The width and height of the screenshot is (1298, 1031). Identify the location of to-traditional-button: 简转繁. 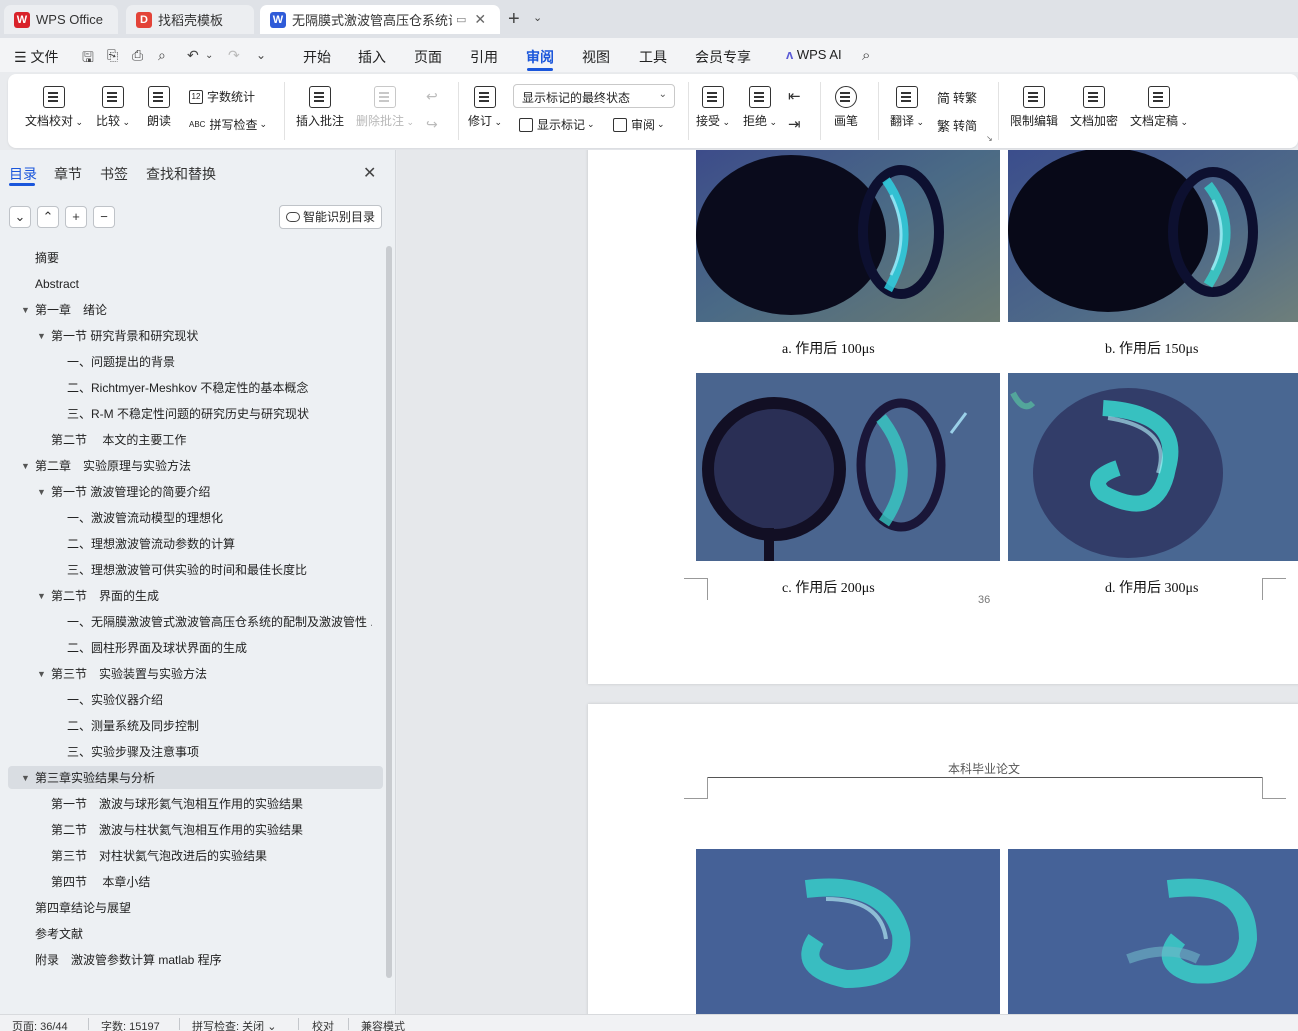
(957, 97).